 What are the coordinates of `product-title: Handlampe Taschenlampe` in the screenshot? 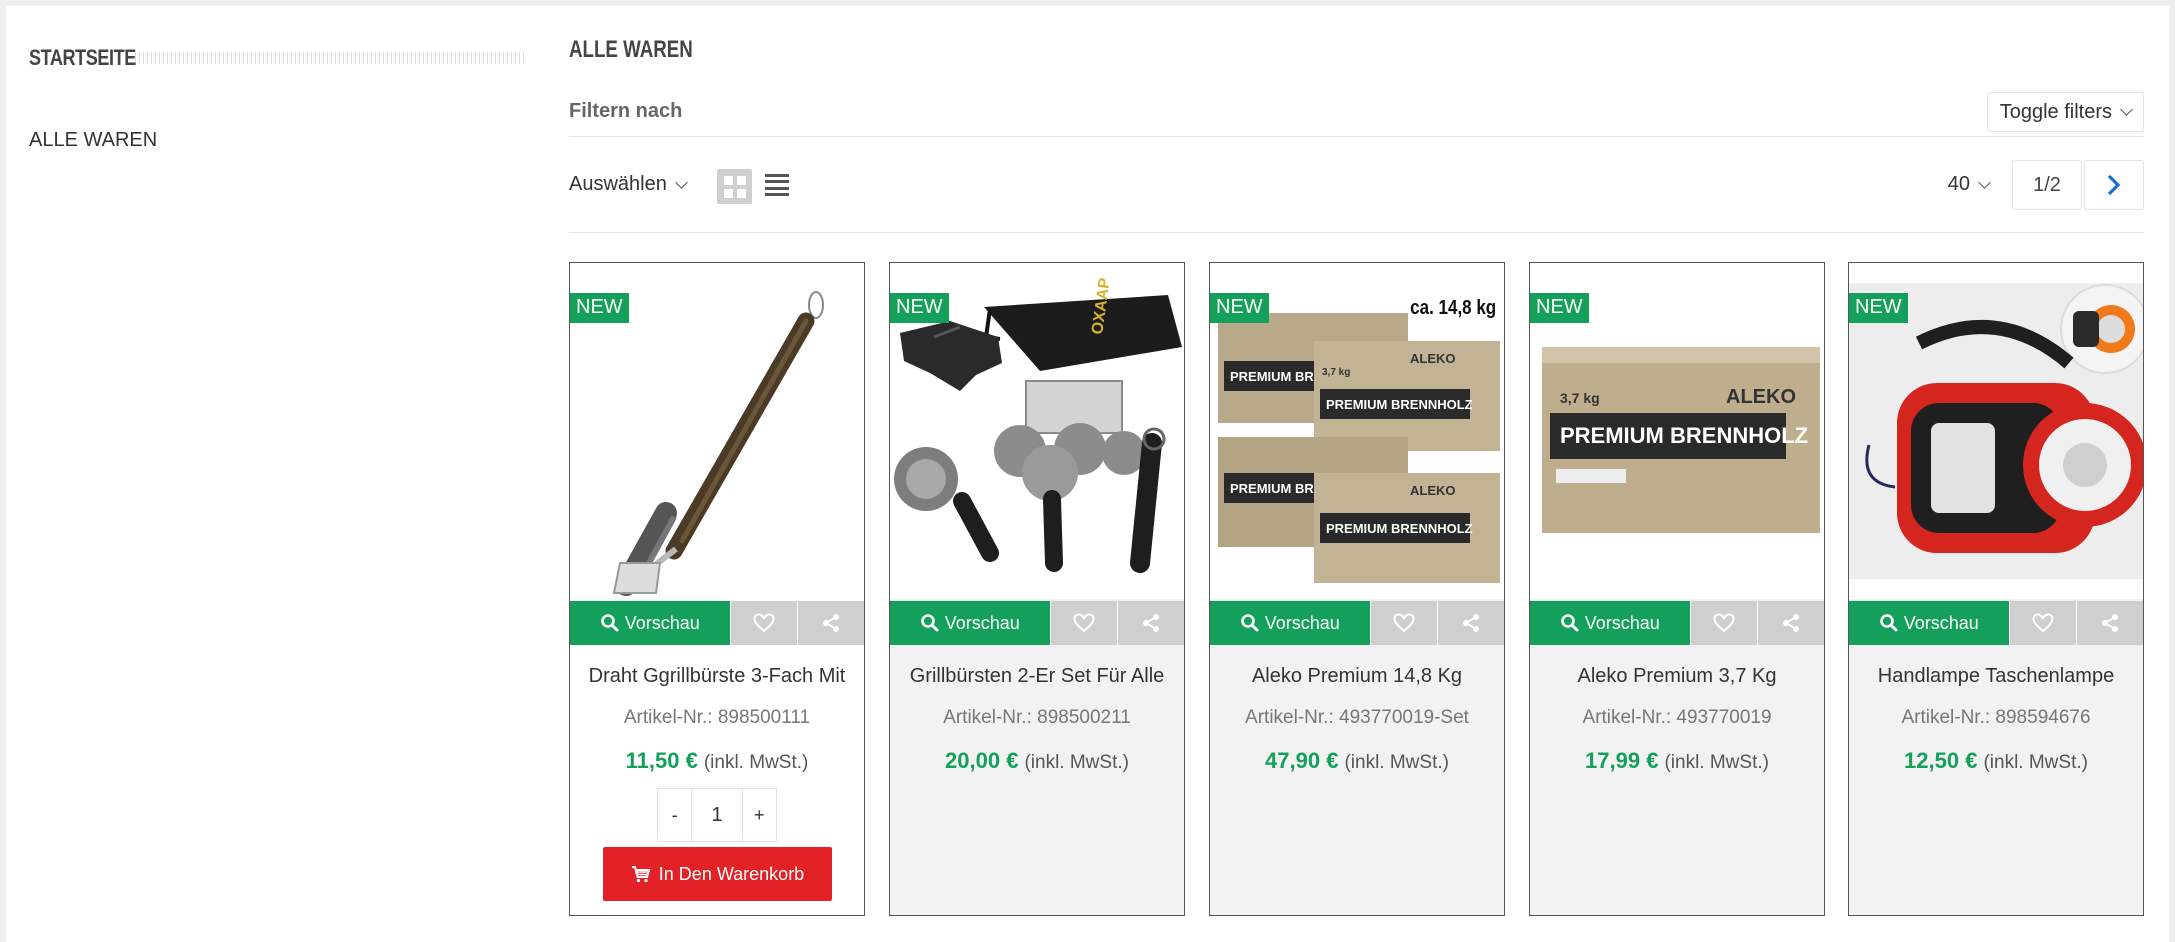 It's located at (1996, 676).